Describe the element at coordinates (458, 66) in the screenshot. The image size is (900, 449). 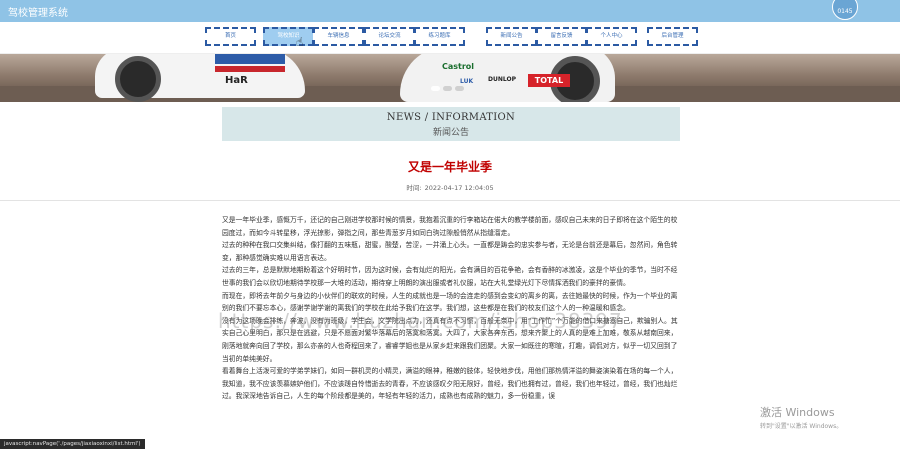
I see `castrol-logo: Castrol` at that location.